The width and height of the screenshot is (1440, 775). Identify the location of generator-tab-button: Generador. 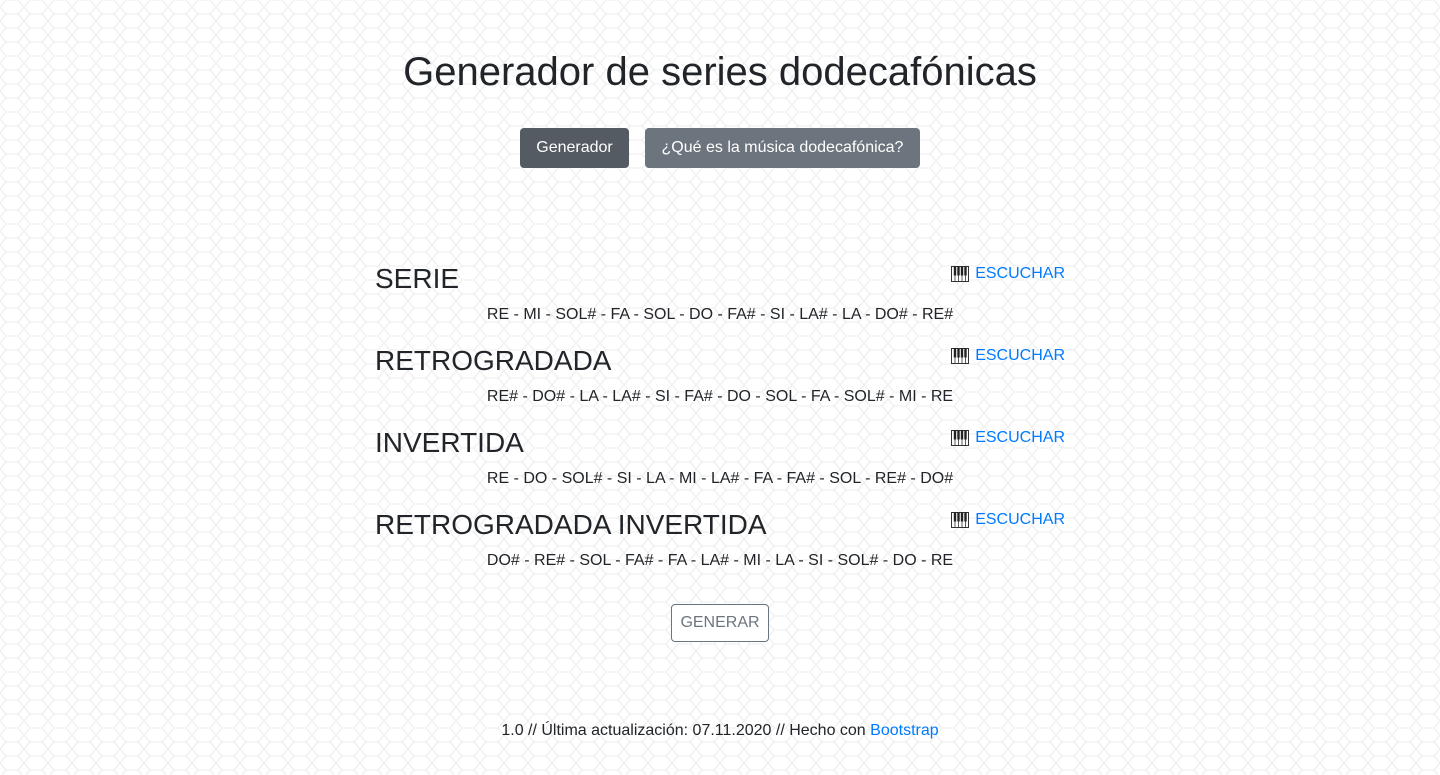
(574, 148).